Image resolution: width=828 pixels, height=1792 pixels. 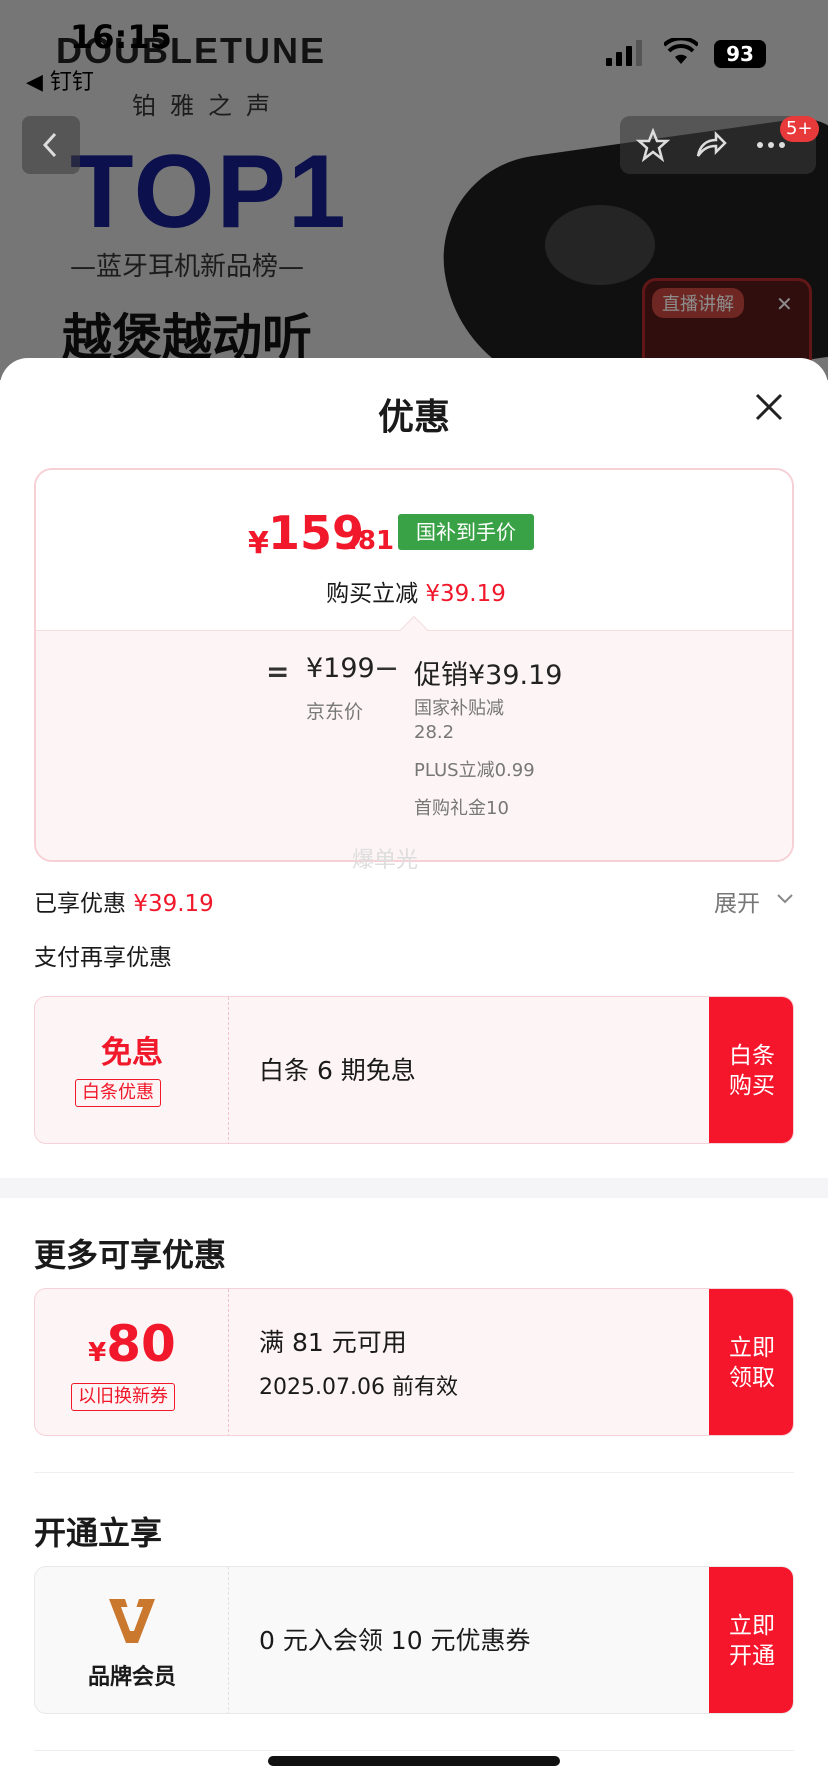 What do you see at coordinates (371, 541) in the screenshot?
I see `final-price-decimal: .81` at bounding box center [371, 541].